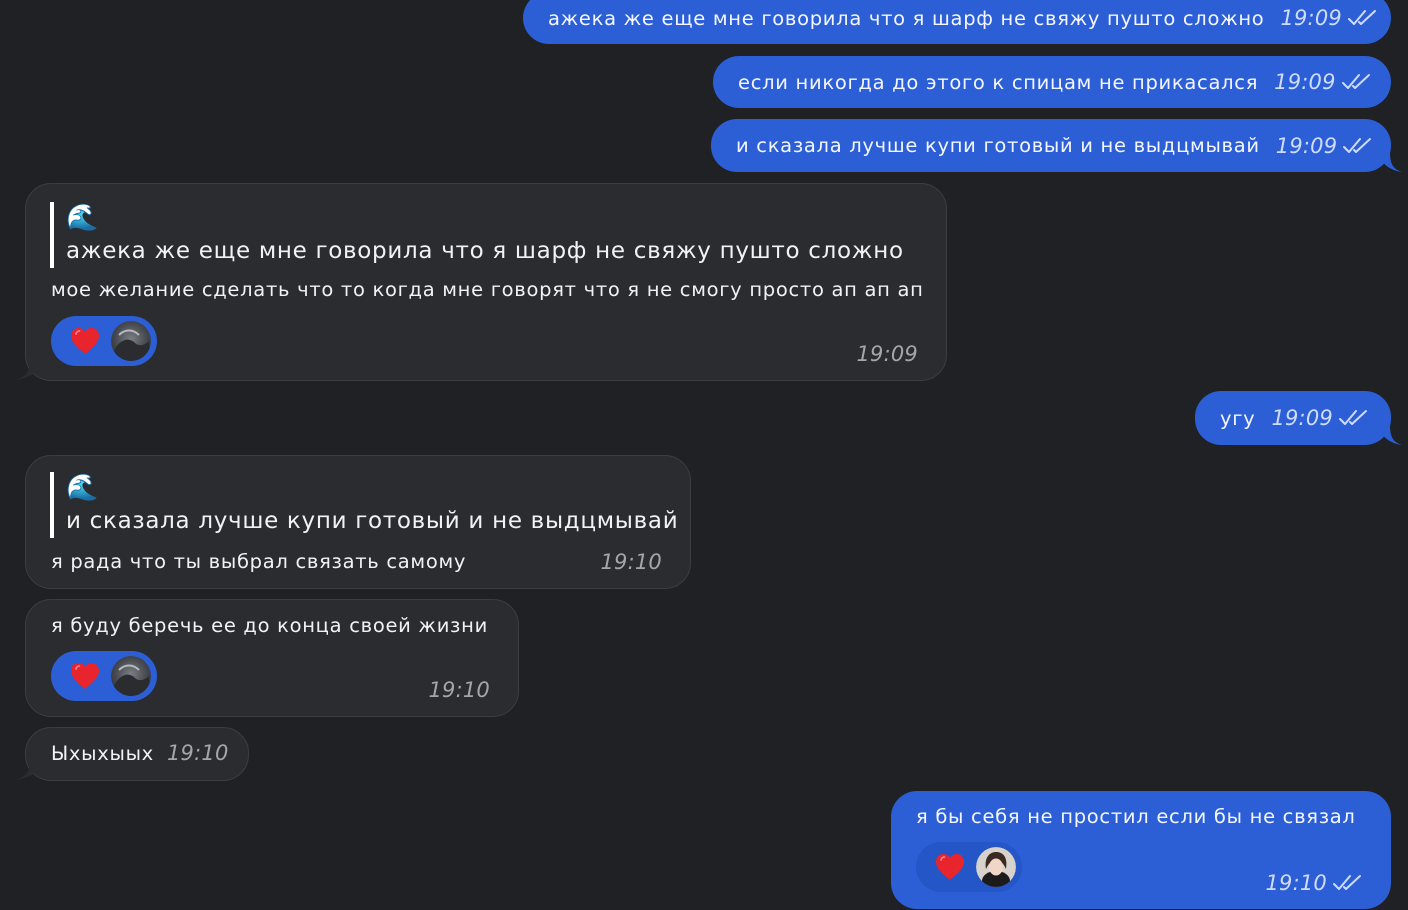  Describe the element at coordinates (269, 625) in the screenshot. I see `message-text: я буду беречь ее до конца своей жизни` at that location.